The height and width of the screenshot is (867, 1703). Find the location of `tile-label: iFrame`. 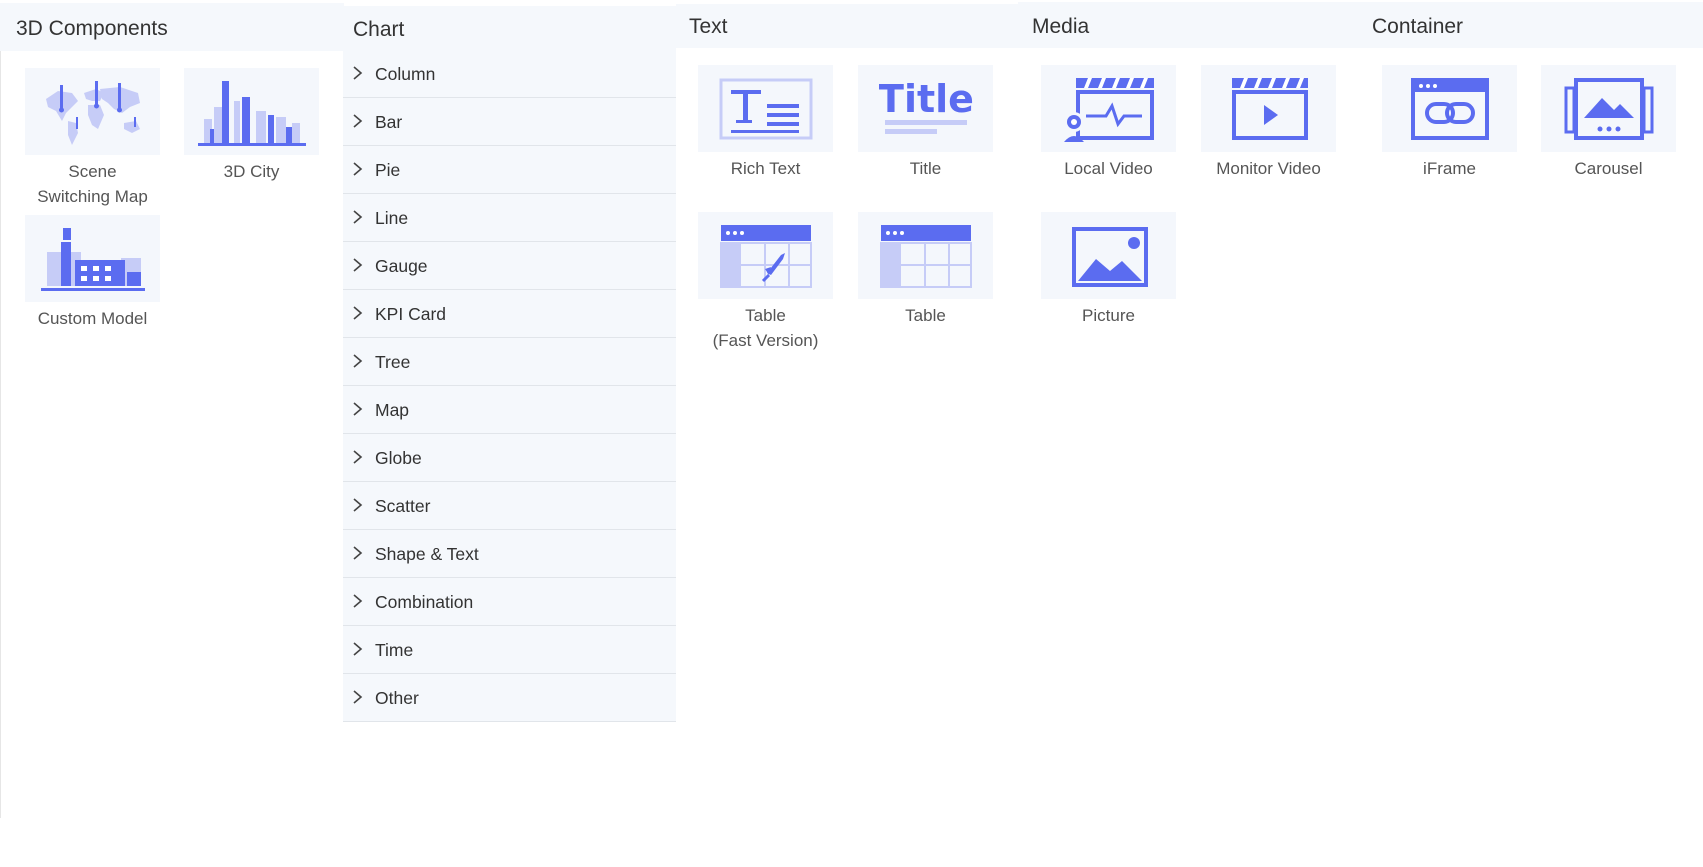

tile-label: iFrame is located at coordinates (1449, 168).